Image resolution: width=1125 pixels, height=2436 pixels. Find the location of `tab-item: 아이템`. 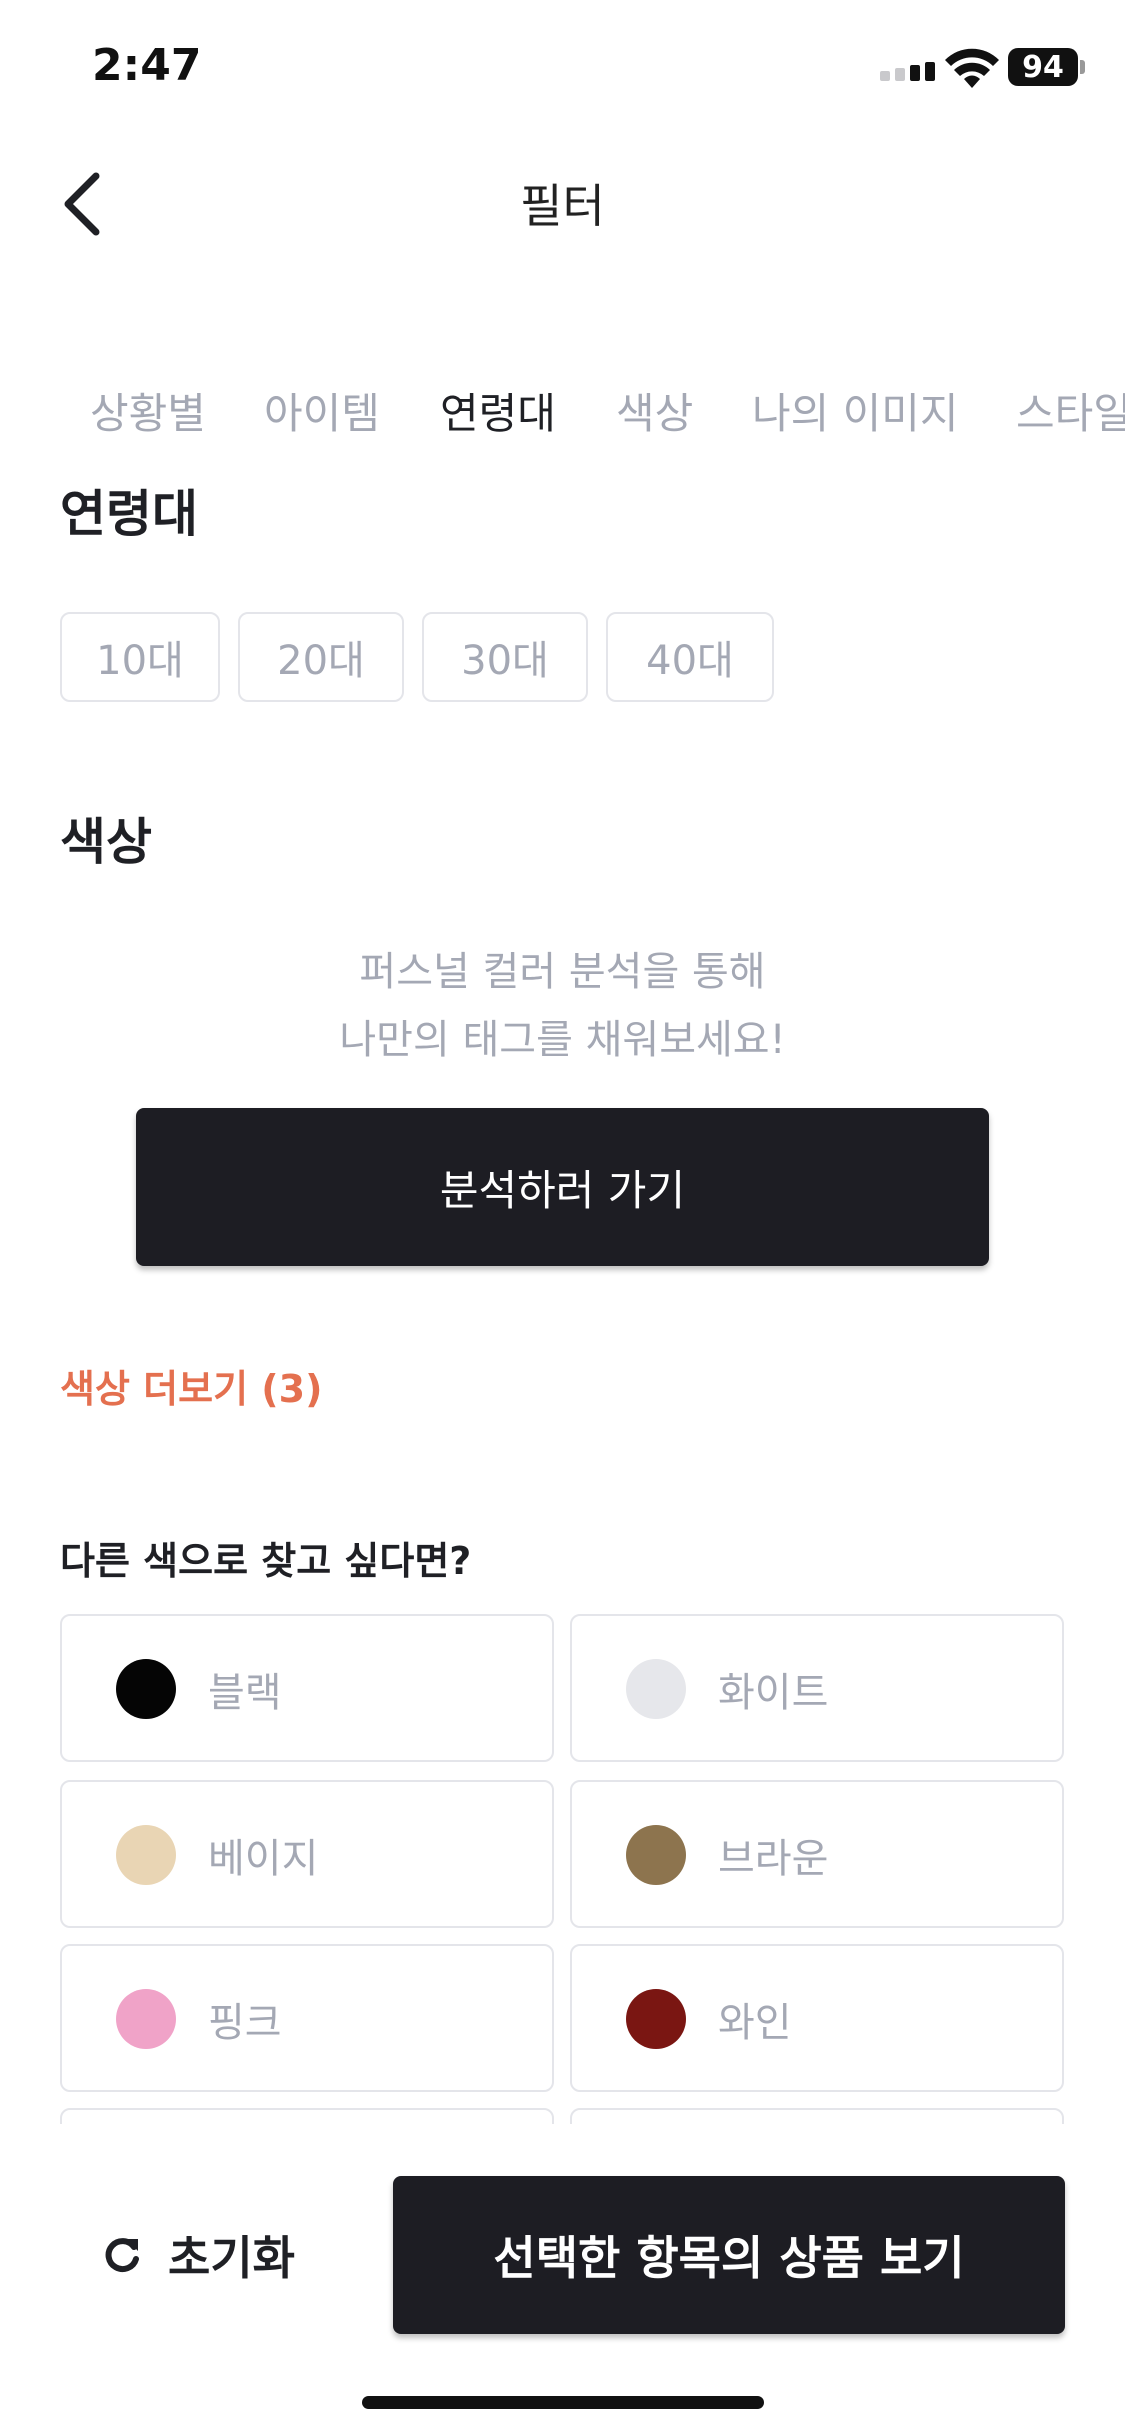

tab-item: 아이템 is located at coordinates (322, 410).